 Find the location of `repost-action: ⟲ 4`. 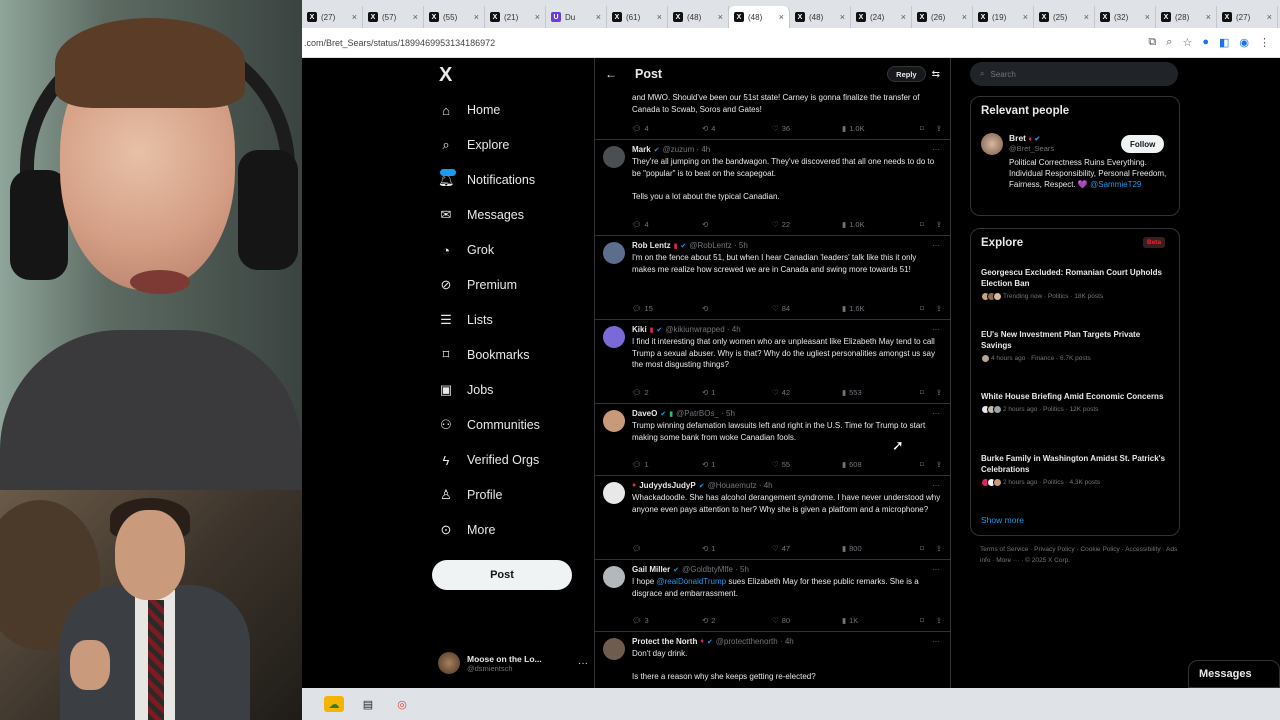

repost-action: ⟲ 4 is located at coordinates (737, 128).